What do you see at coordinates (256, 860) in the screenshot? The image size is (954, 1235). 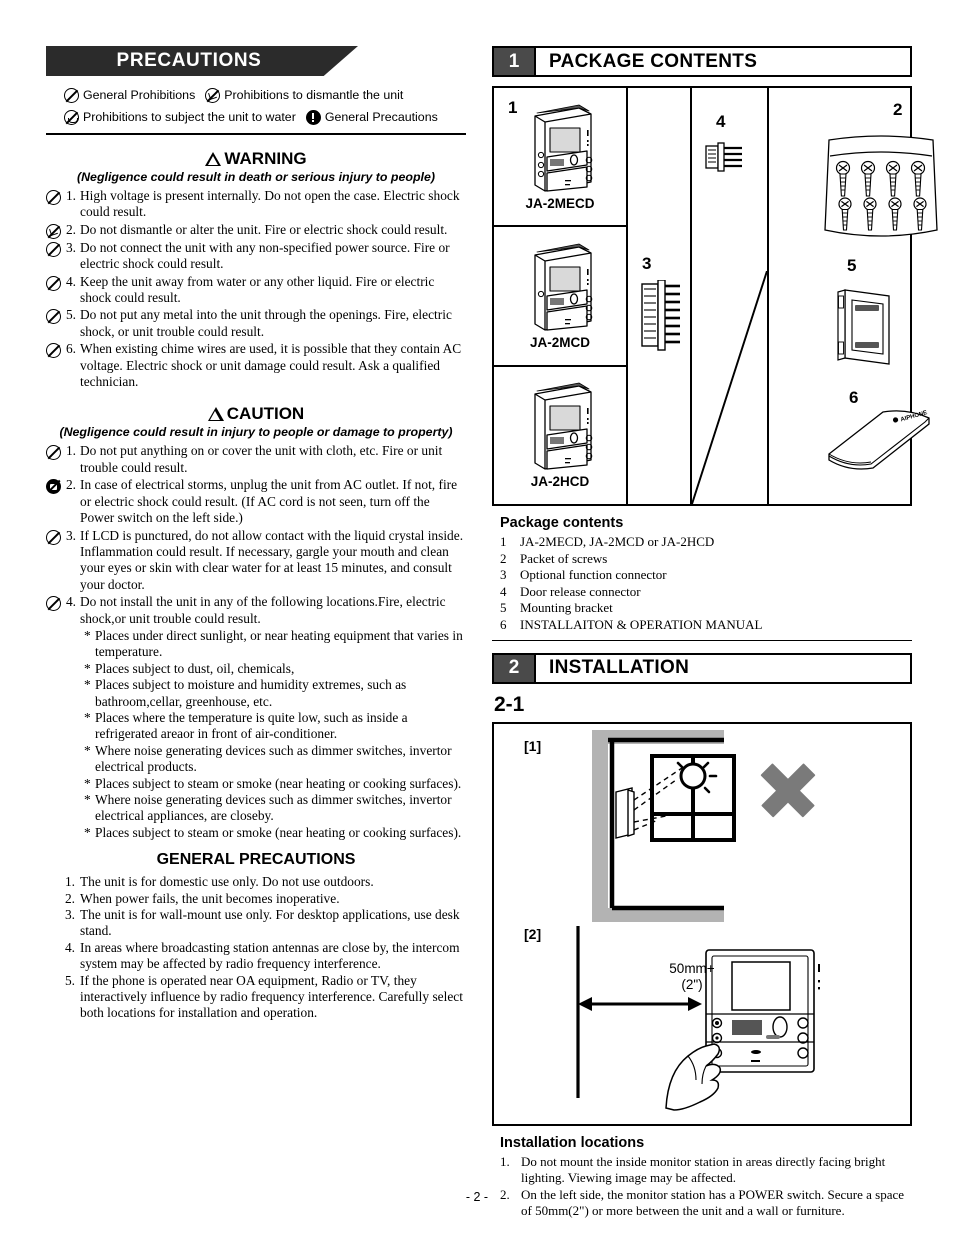 I see `general-precautions-heading: GENERAL PRECAUTIONS` at bounding box center [256, 860].